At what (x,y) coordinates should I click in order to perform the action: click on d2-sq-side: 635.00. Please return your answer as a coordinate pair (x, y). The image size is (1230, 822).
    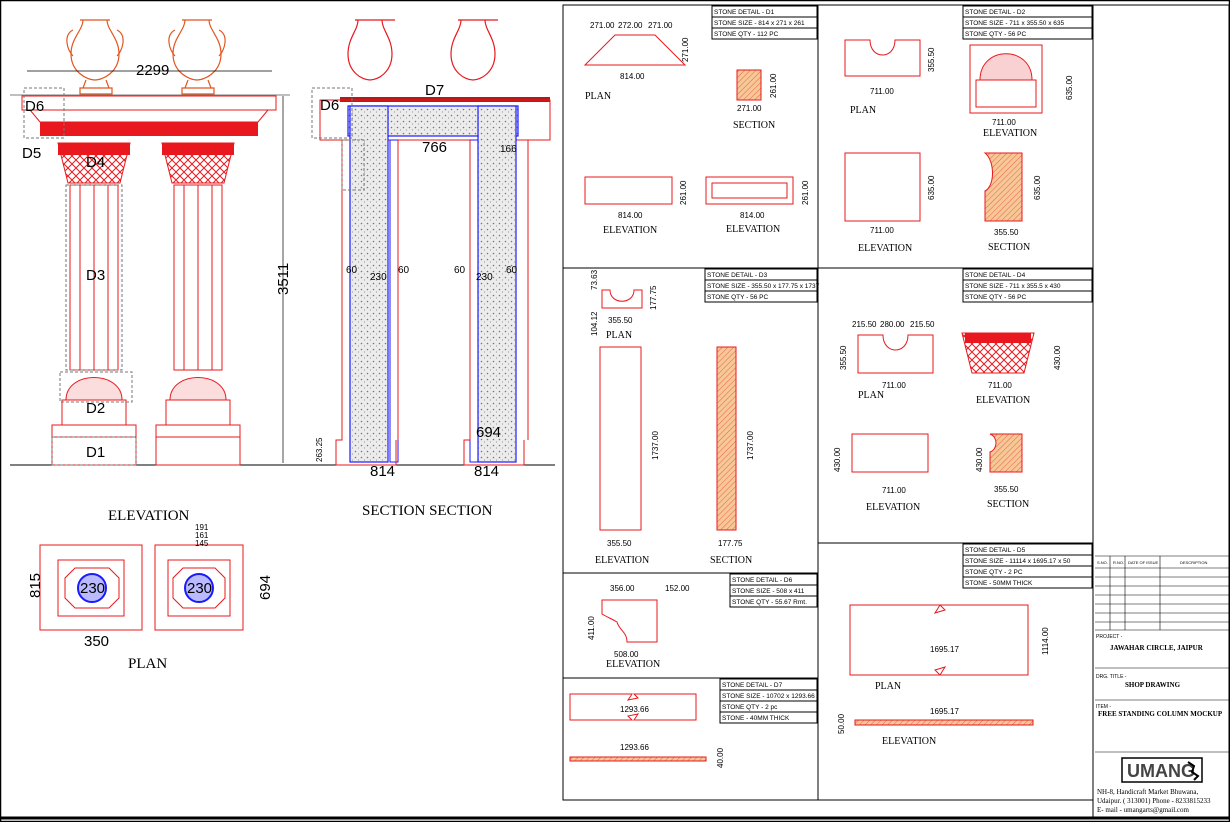
    Looking at the image, I should click on (931, 187).